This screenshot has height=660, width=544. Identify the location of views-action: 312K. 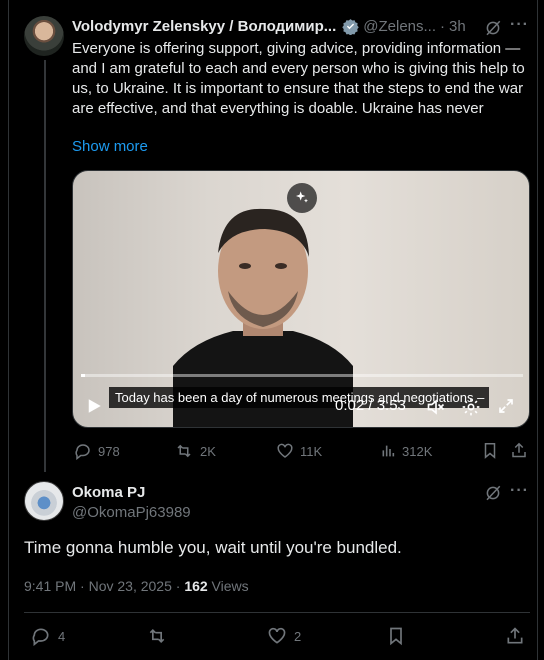
(406, 451).